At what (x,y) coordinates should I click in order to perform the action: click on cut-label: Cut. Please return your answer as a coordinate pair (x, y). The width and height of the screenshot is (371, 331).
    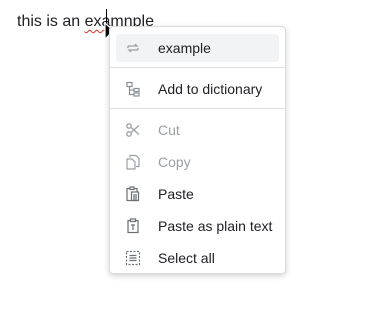
    Looking at the image, I should click on (169, 130).